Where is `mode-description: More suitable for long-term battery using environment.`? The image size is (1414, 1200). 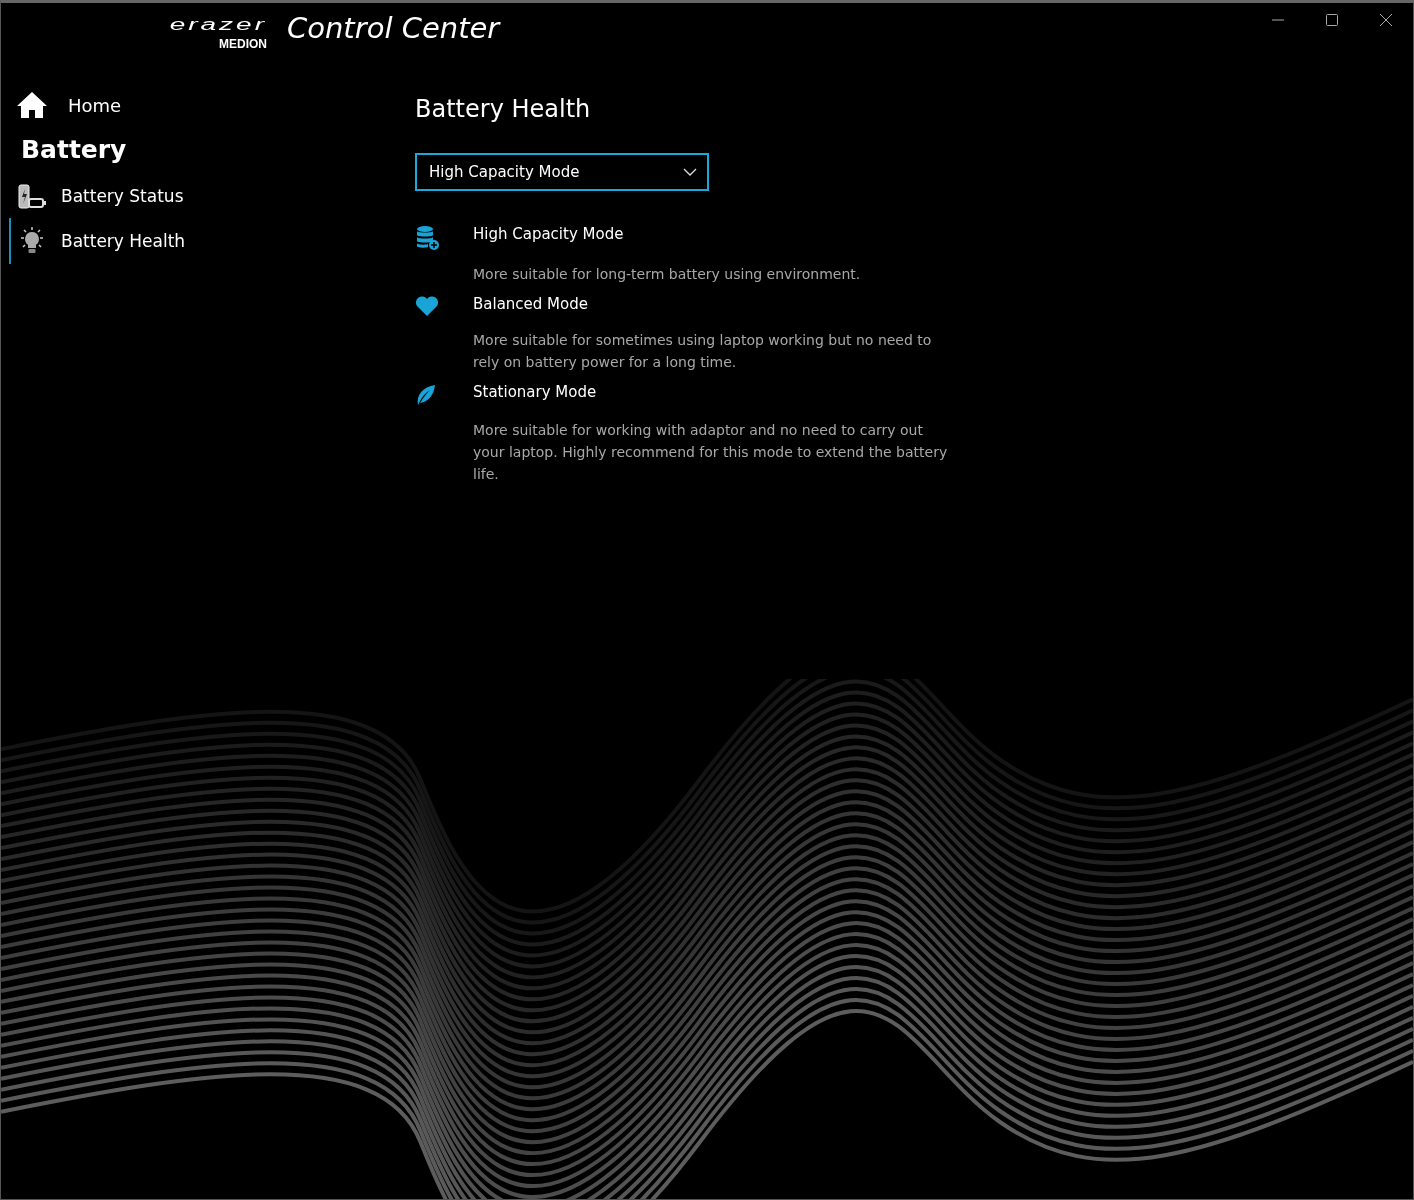 mode-description: More suitable for long-term battery using environment. is located at coordinates (667, 274).